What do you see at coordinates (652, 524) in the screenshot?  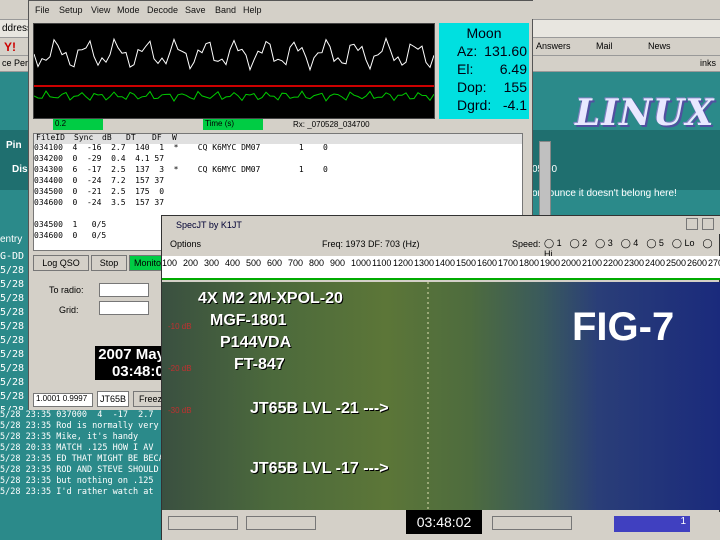 I see `page-marker: 1` at bounding box center [652, 524].